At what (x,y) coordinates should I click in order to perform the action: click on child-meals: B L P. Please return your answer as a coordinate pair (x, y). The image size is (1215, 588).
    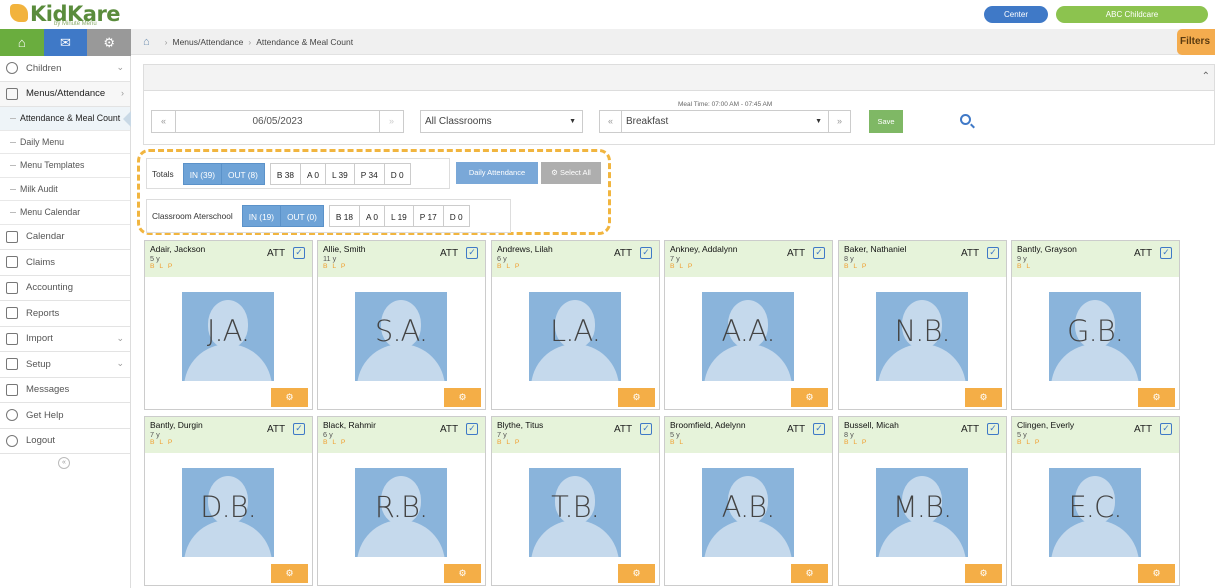
    Looking at the image, I should click on (856, 442).